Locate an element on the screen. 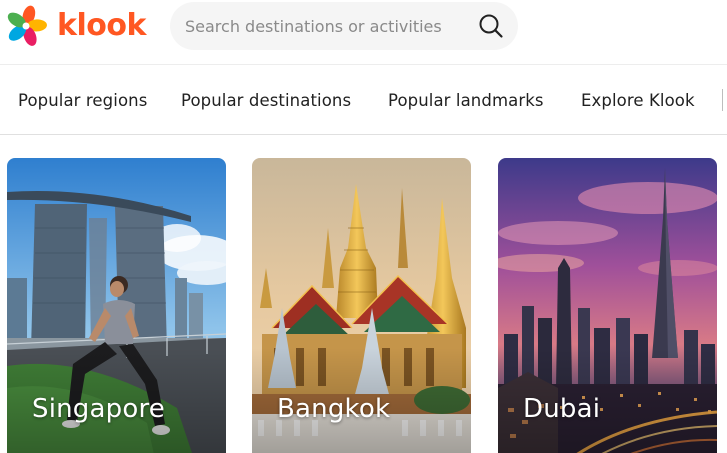 This screenshot has width=727, height=453. destination-name: Bangkok is located at coordinates (334, 409).